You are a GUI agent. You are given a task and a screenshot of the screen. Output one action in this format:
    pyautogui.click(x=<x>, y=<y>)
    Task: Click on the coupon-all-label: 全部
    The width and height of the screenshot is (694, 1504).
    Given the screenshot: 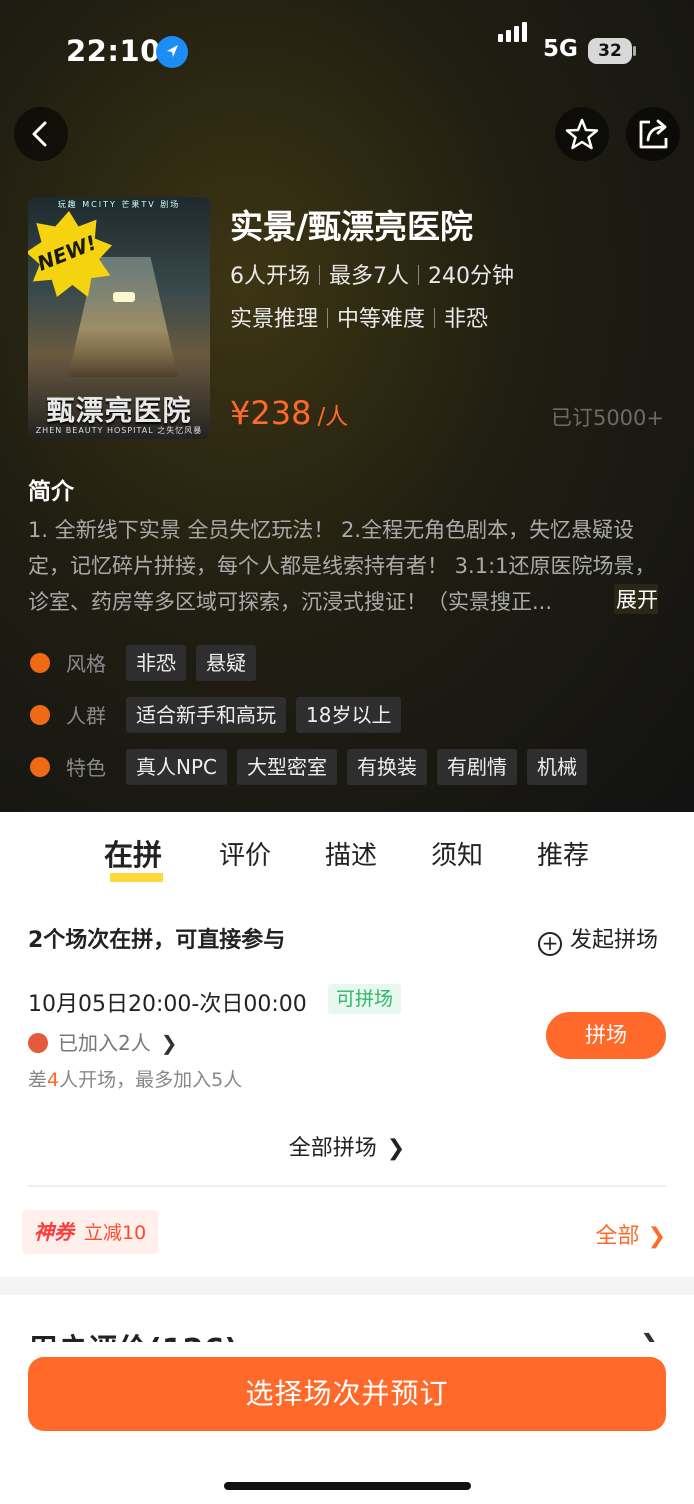 What is the action you would take?
    pyautogui.click(x=617, y=1236)
    